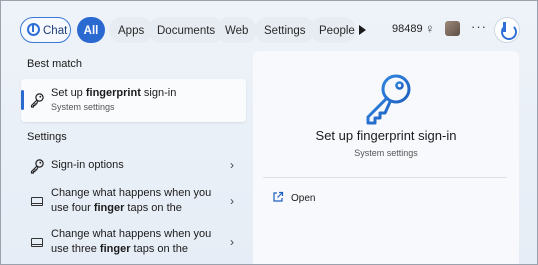 The image size is (538, 265). I want to click on filter-people: People, so click(333, 30).